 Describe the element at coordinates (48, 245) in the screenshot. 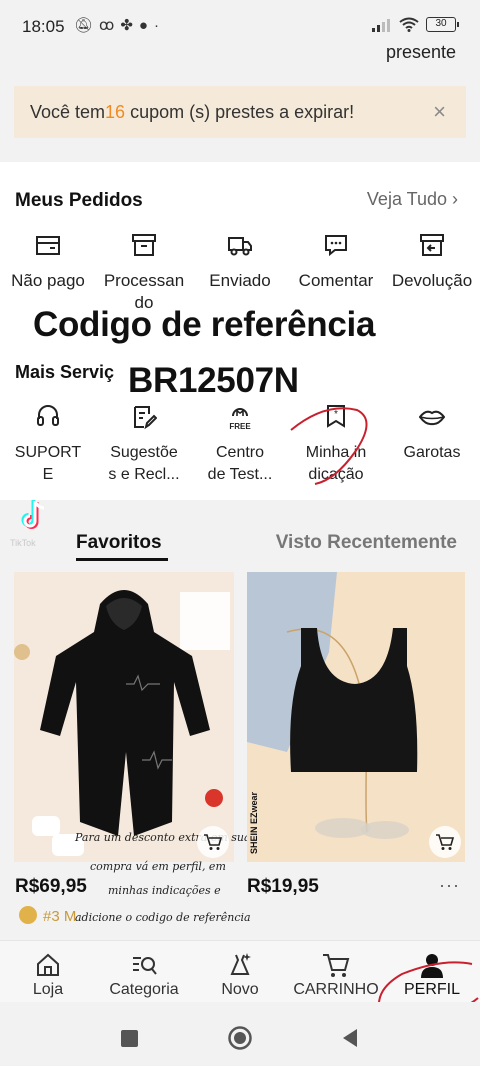

I see `wallet-icon` at that location.